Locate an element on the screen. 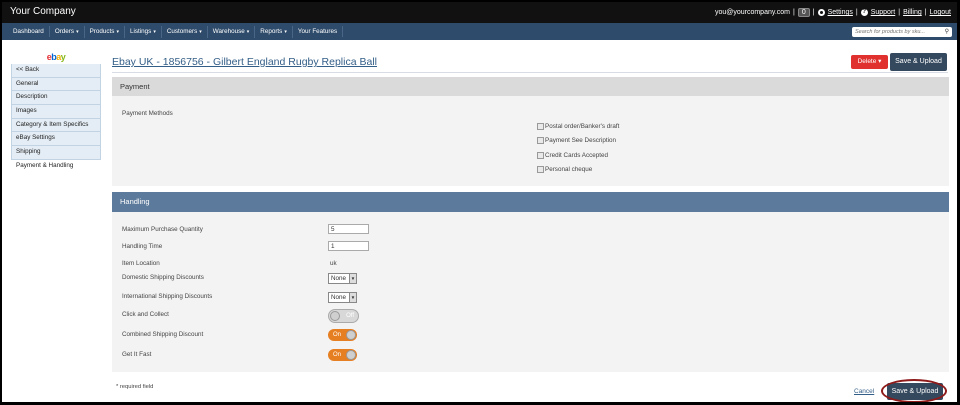  combined-discount-label: Combined Shipping Discount is located at coordinates (163, 334).